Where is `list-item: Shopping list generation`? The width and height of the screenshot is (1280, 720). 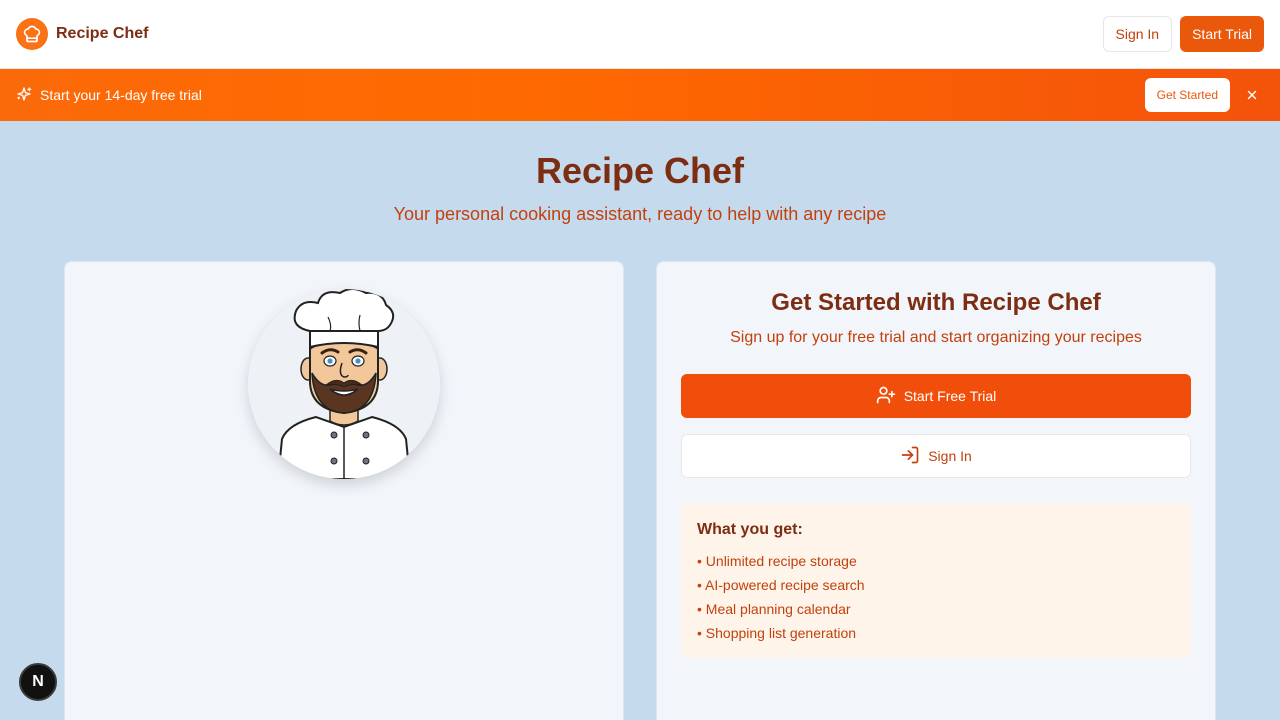
list-item: Shopping list generation is located at coordinates (936, 633).